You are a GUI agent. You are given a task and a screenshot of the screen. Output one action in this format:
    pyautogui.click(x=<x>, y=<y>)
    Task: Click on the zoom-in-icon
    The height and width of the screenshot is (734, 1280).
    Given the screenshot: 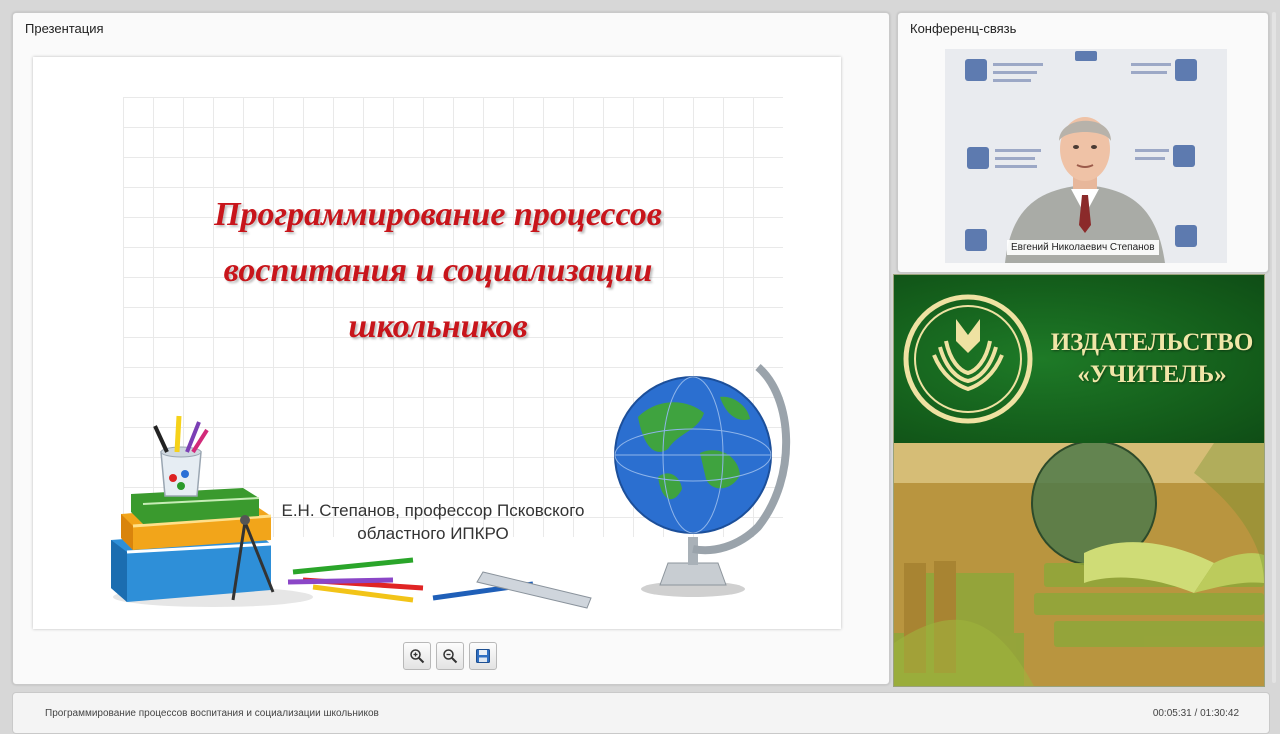 What is the action you would take?
    pyautogui.click(x=417, y=656)
    